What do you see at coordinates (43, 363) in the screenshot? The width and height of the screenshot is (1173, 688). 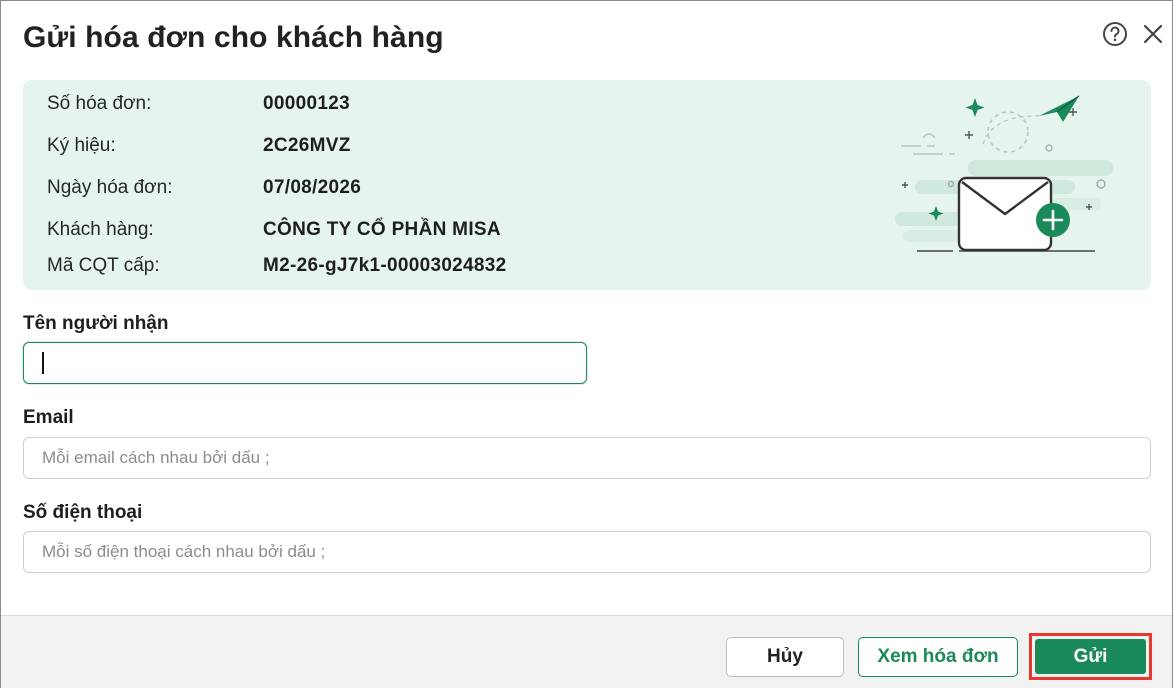 I see `text-caret` at bounding box center [43, 363].